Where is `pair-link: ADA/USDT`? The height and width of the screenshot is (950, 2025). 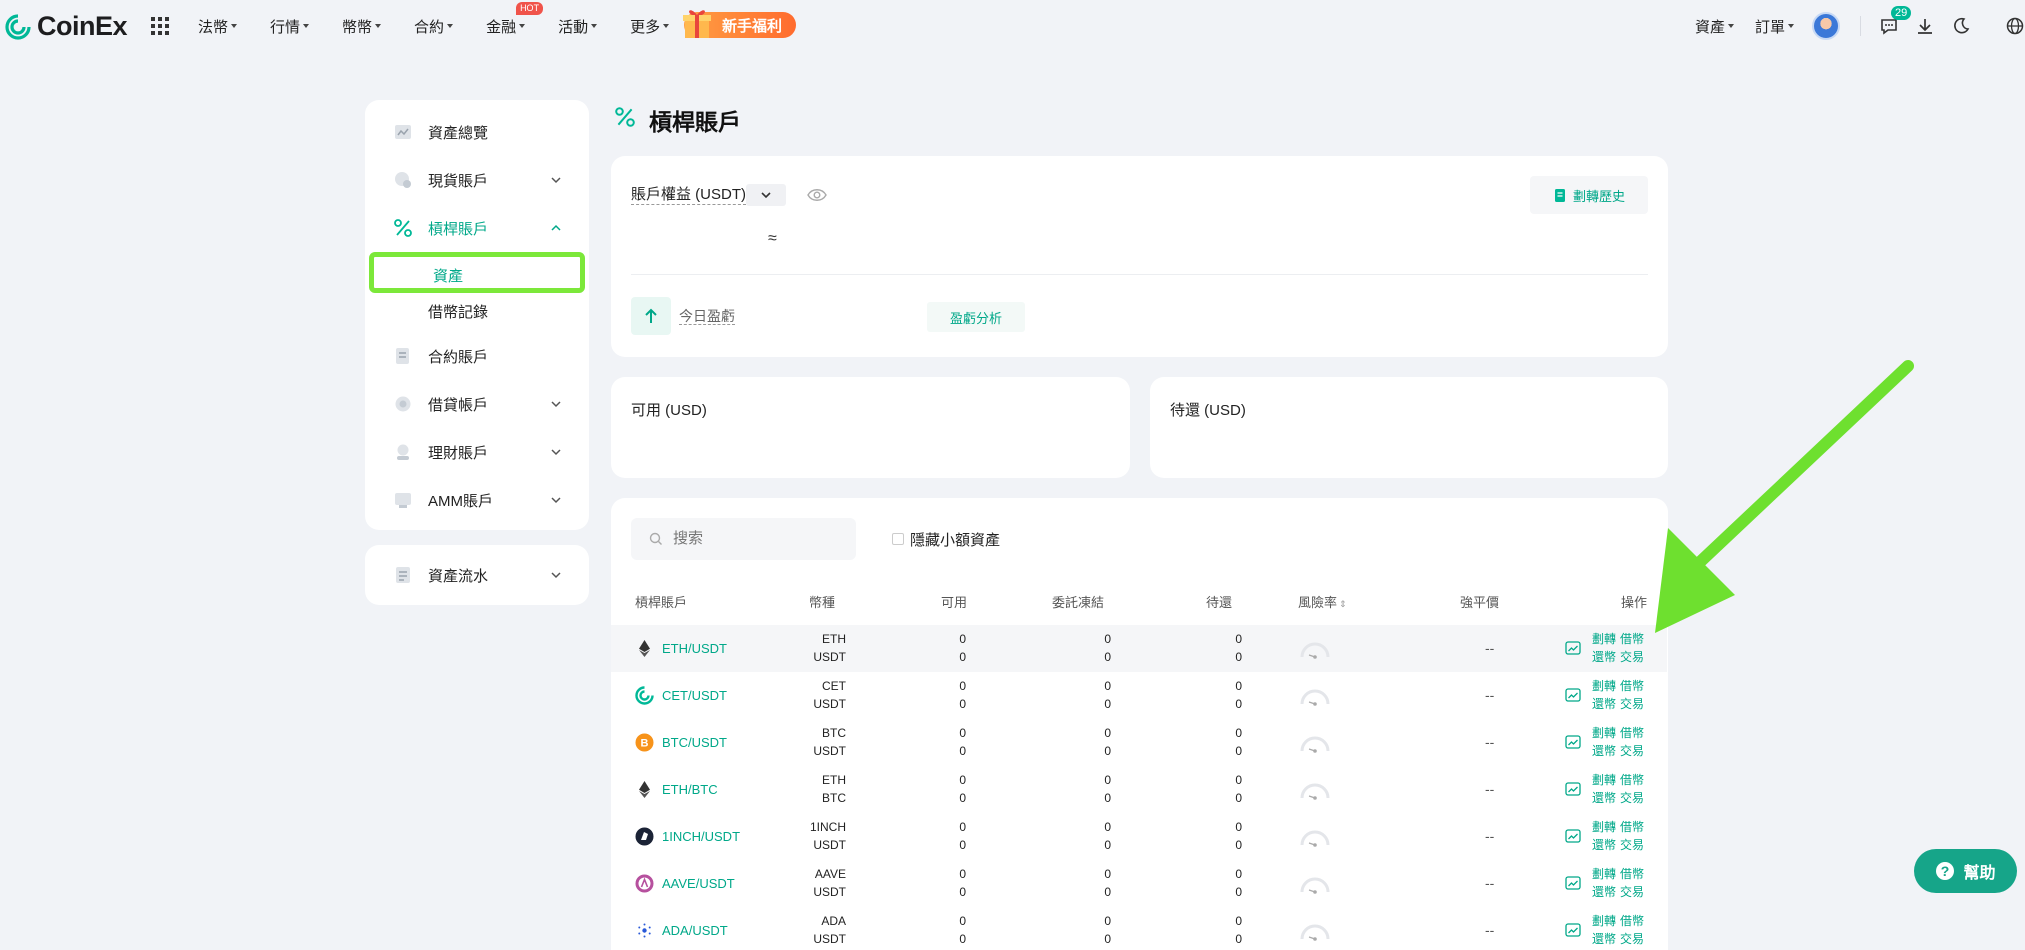
pair-link: ADA/USDT is located at coordinates (695, 930).